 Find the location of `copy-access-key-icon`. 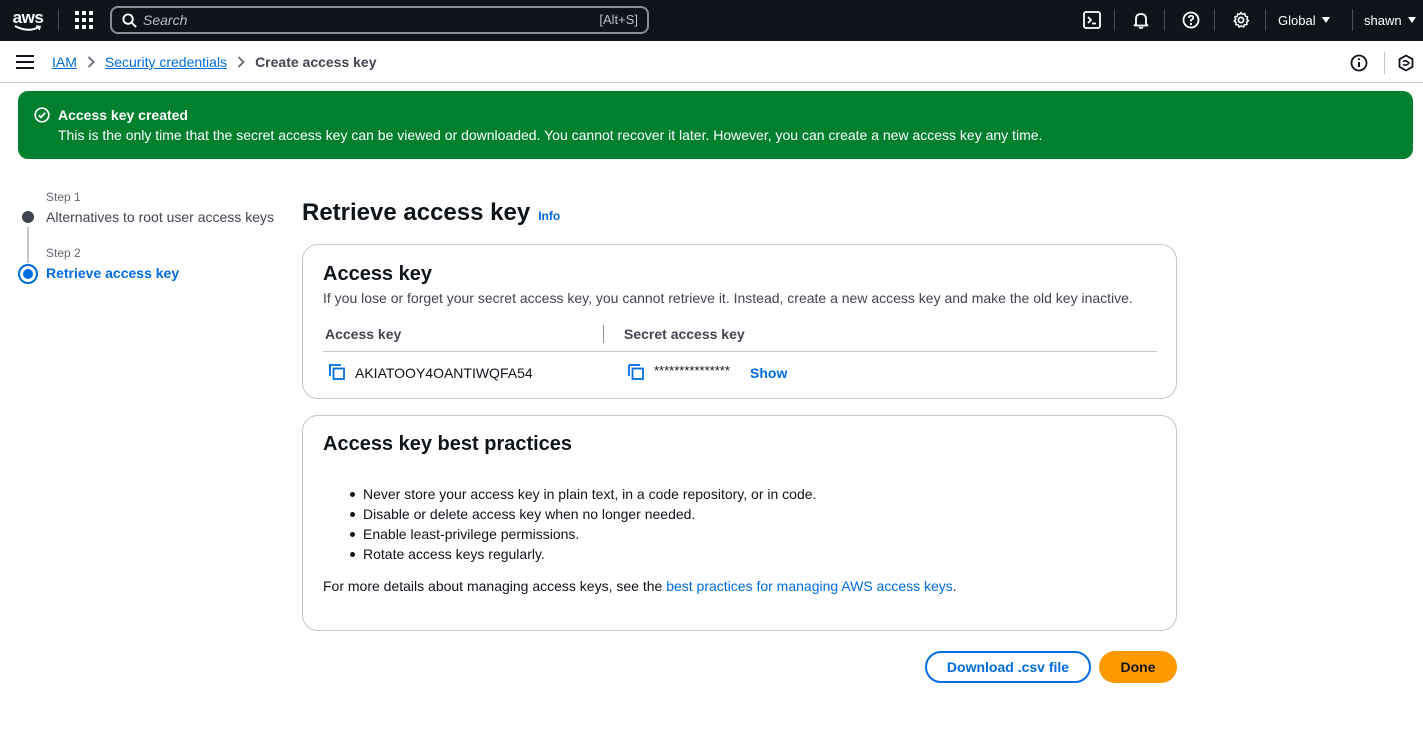

copy-access-key-icon is located at coordinates (337, 372).